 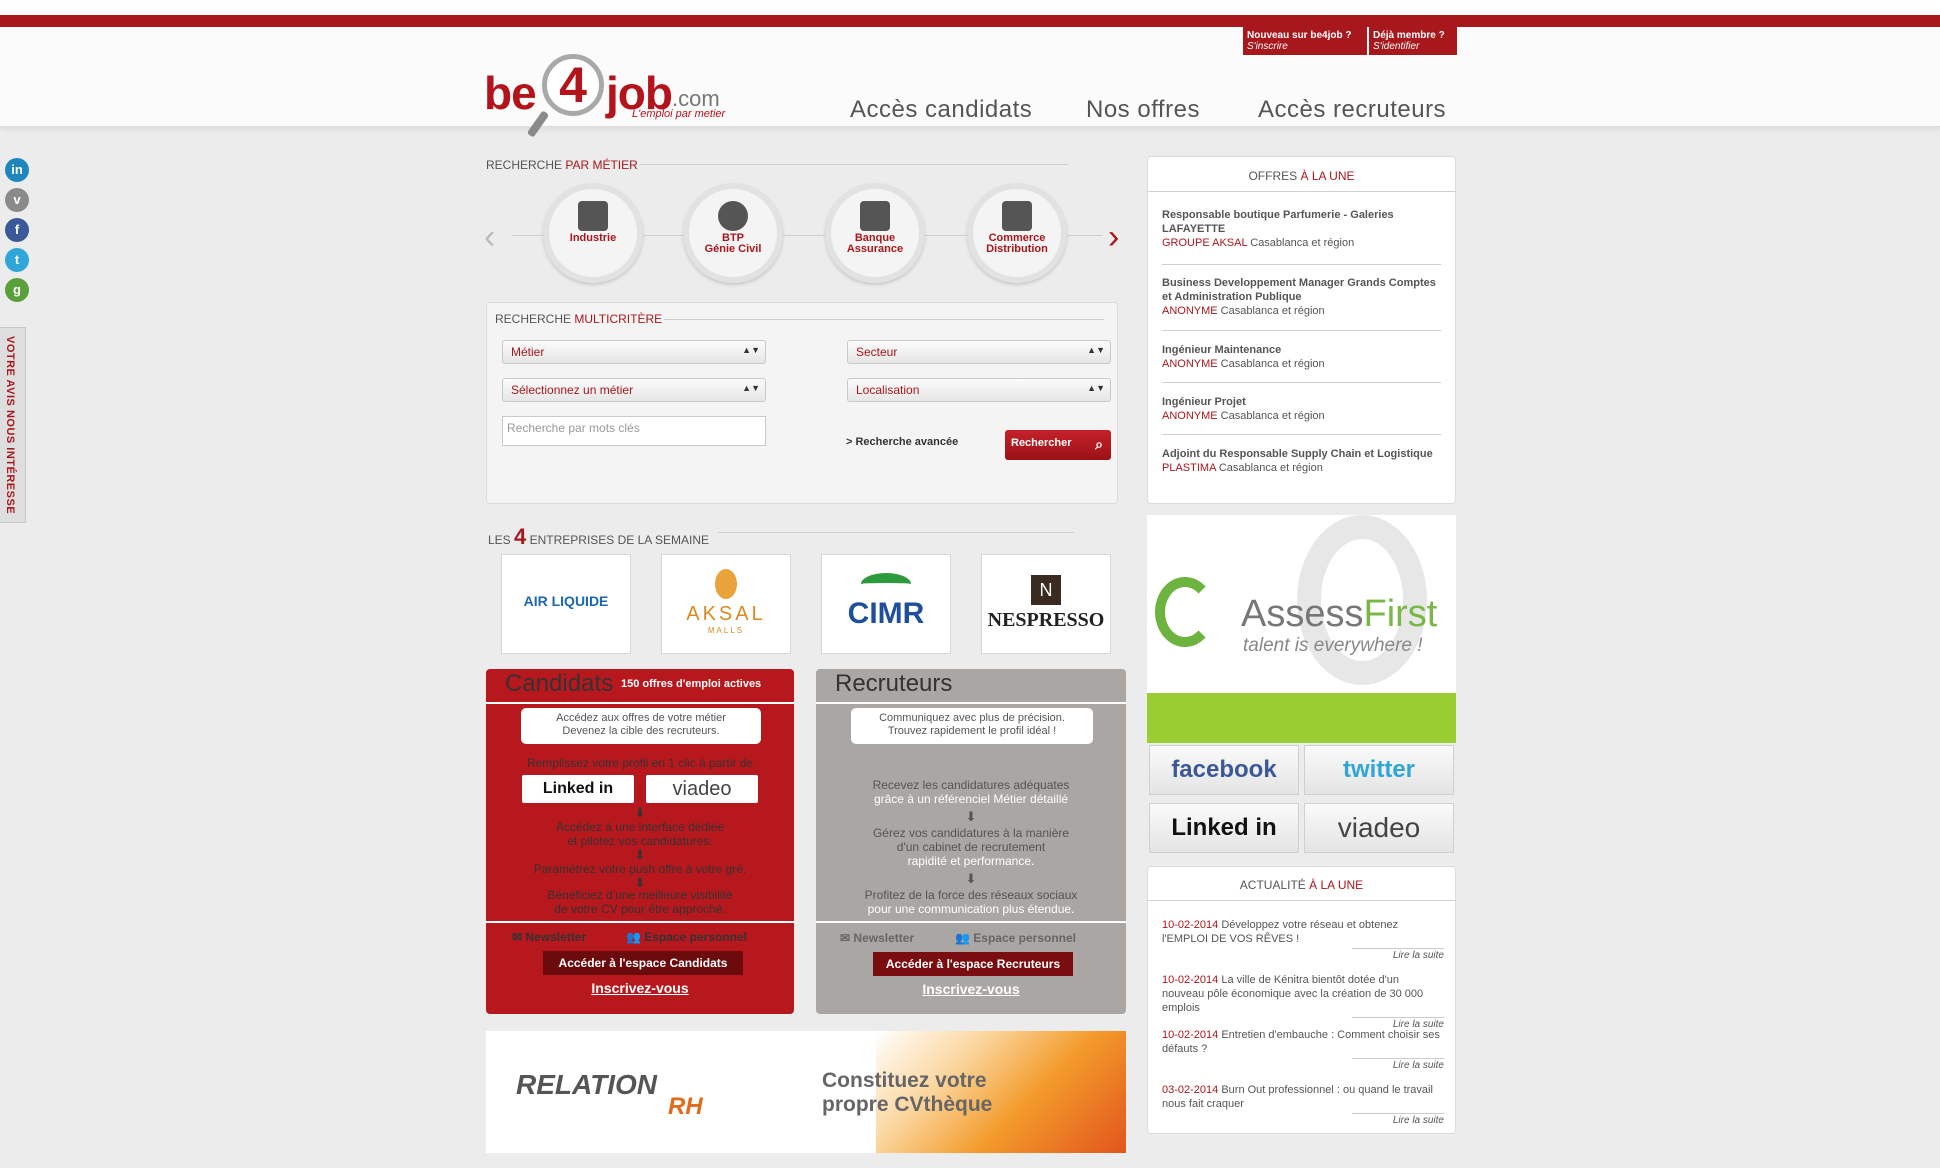 I want to click on handshake-icon, so click(x=1017, y=216).